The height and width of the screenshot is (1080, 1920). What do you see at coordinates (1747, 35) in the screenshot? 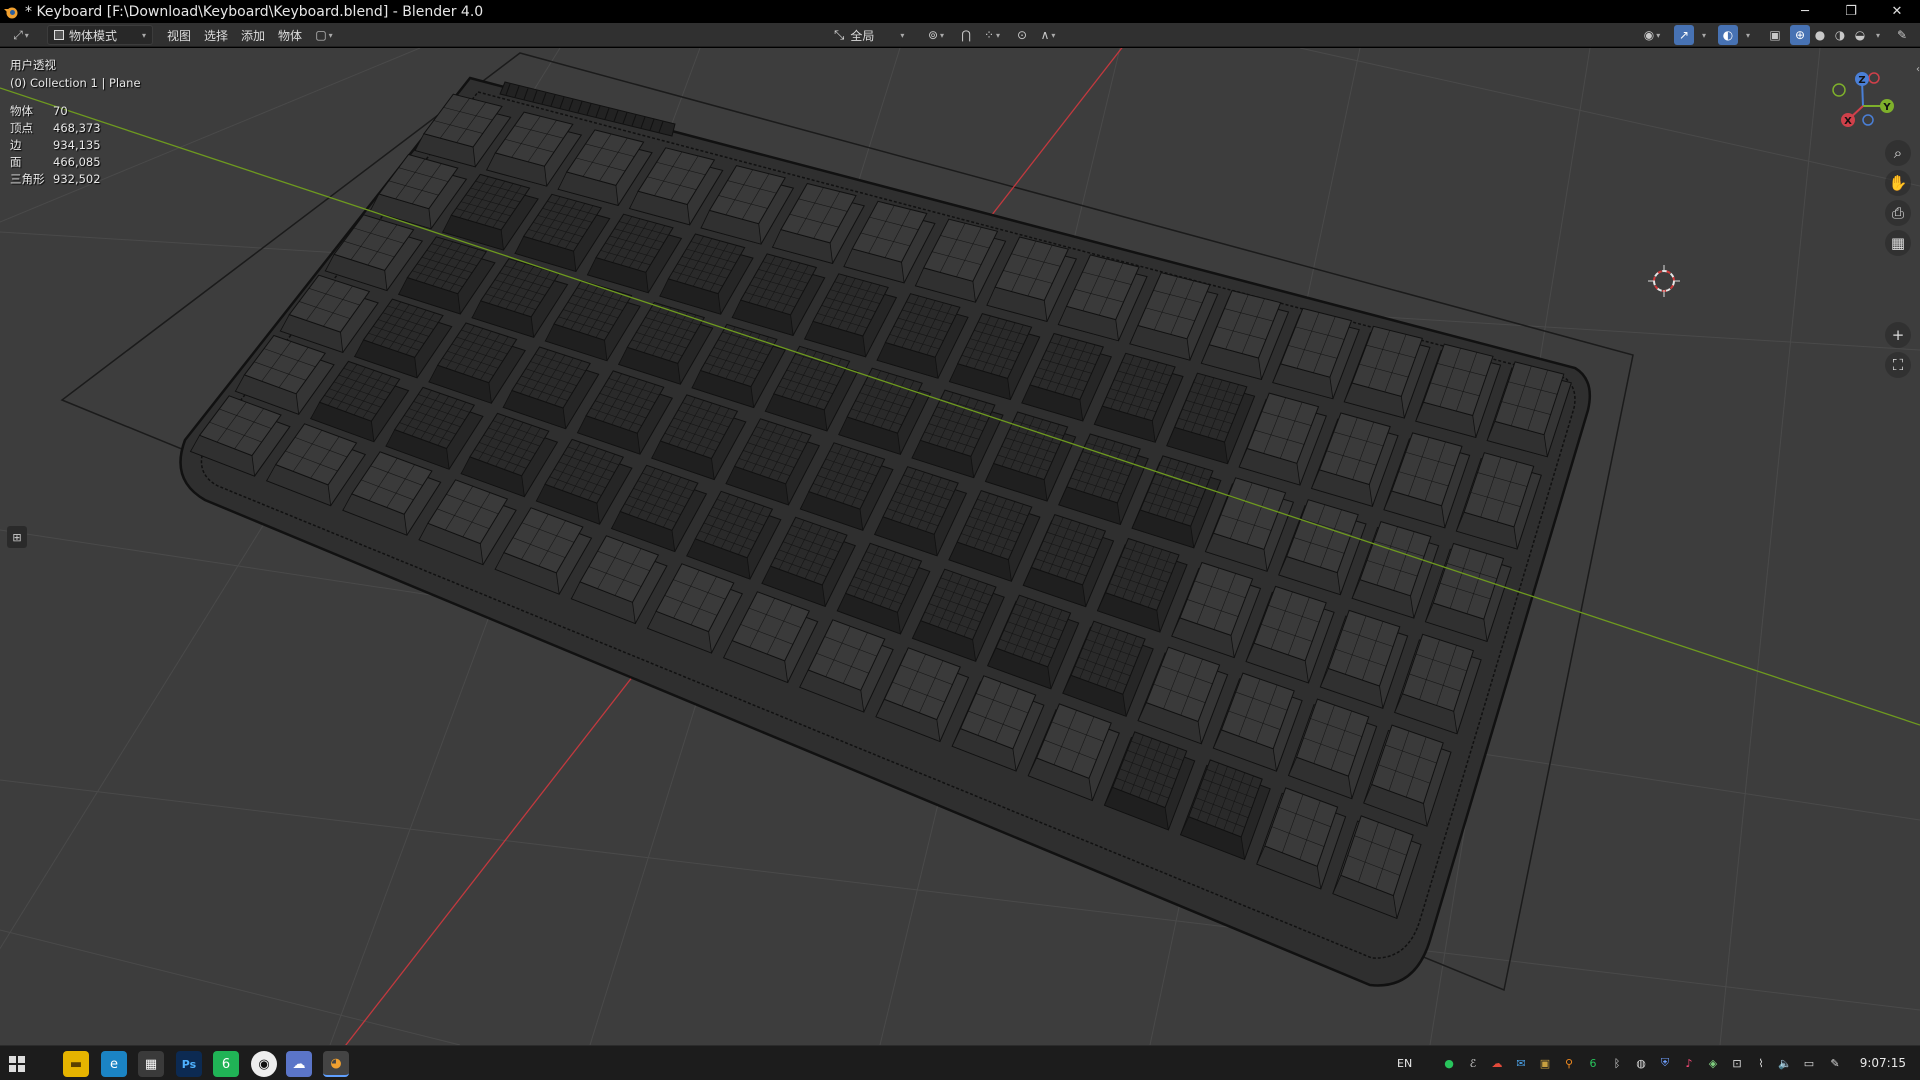
I see `overlays-options-button: ▾` at bounding box center [1747, 35].